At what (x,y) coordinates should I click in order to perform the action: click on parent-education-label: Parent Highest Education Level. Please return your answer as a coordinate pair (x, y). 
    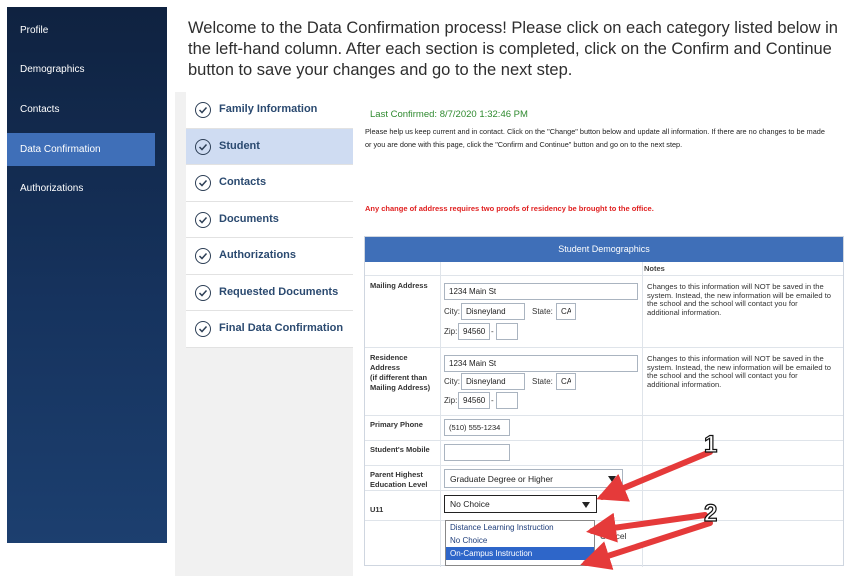
    Looking at the image, I should click on (399, 480).